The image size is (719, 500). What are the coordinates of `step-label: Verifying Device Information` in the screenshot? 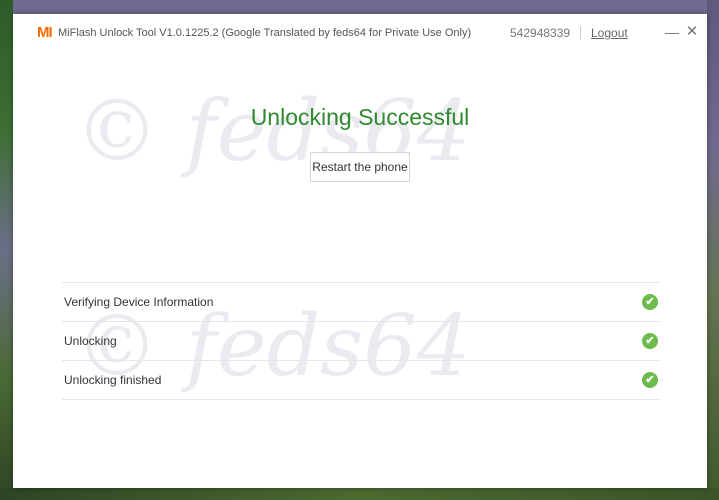 It's located at (139, 302).